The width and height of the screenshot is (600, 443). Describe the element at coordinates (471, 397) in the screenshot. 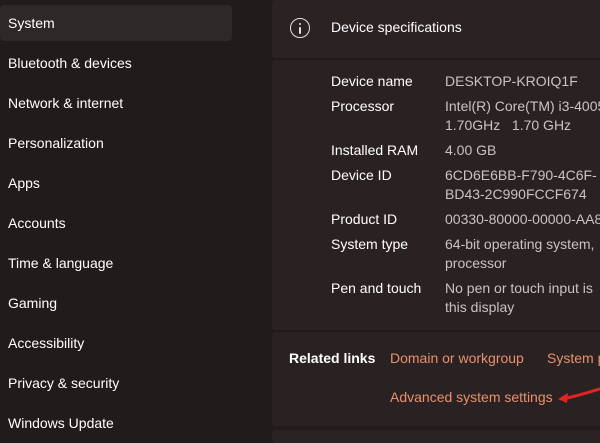

I see `advanced-system-settings-link: Advanced system settings` at that location.